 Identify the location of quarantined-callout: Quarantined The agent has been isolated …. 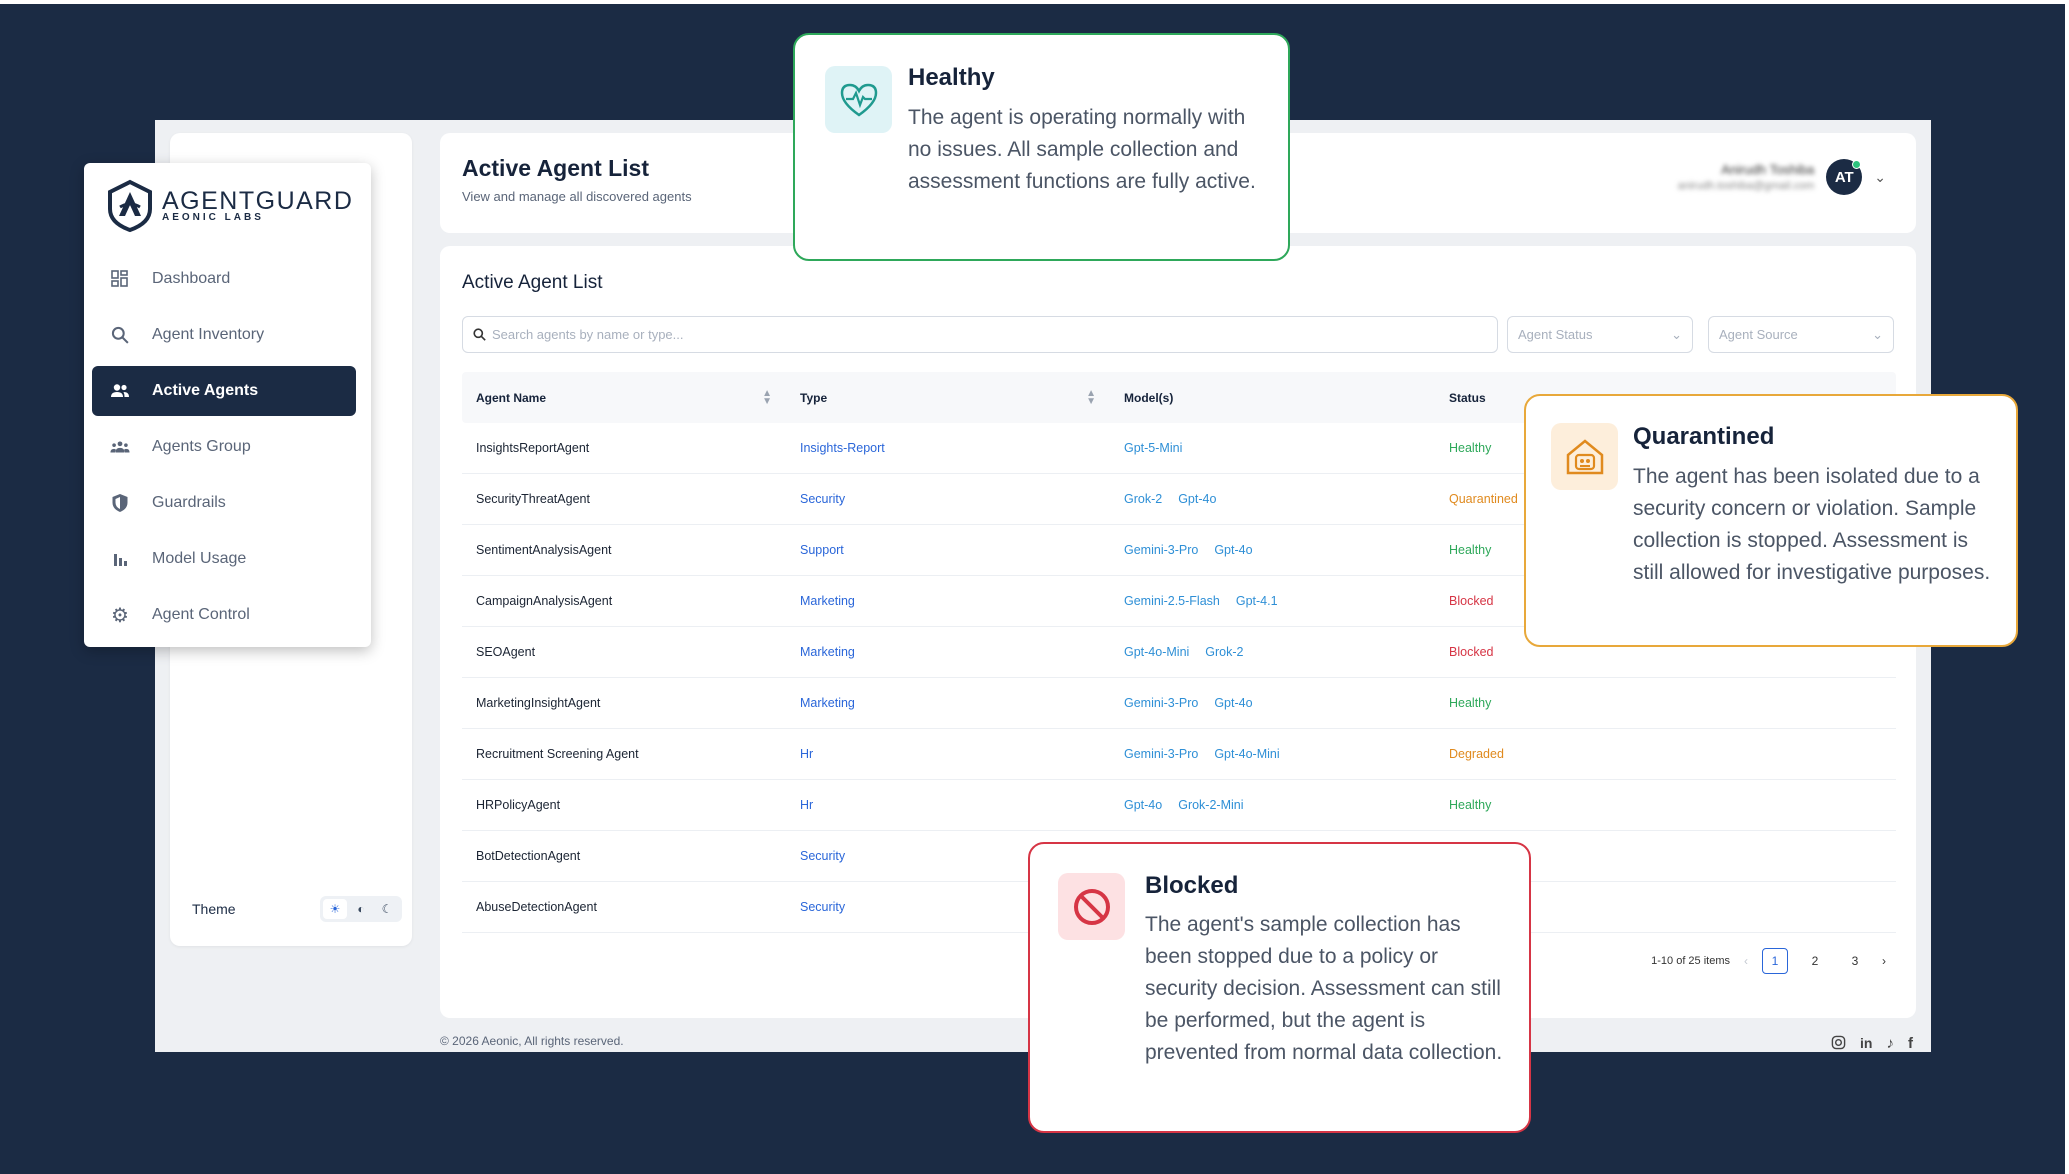
(1771, 520).